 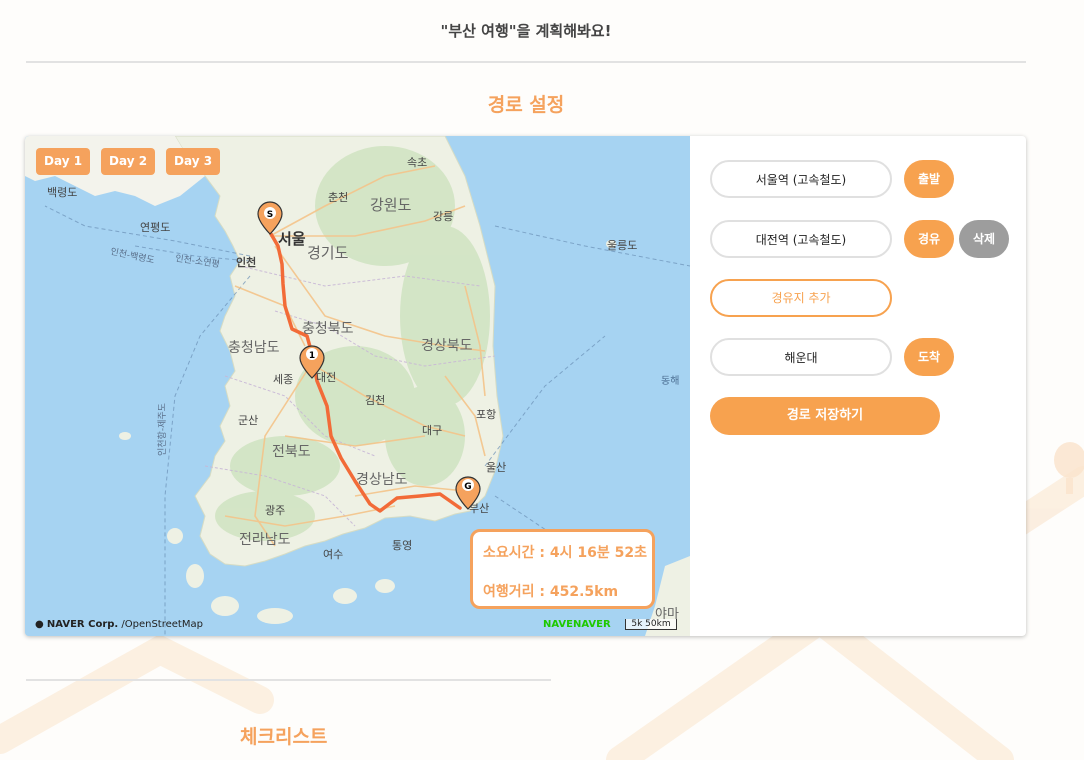 What do you see at coordinates (526, 105) in the screenshot?
I see `route-section-title: 경로 설정` at bounding box center [526, 105].